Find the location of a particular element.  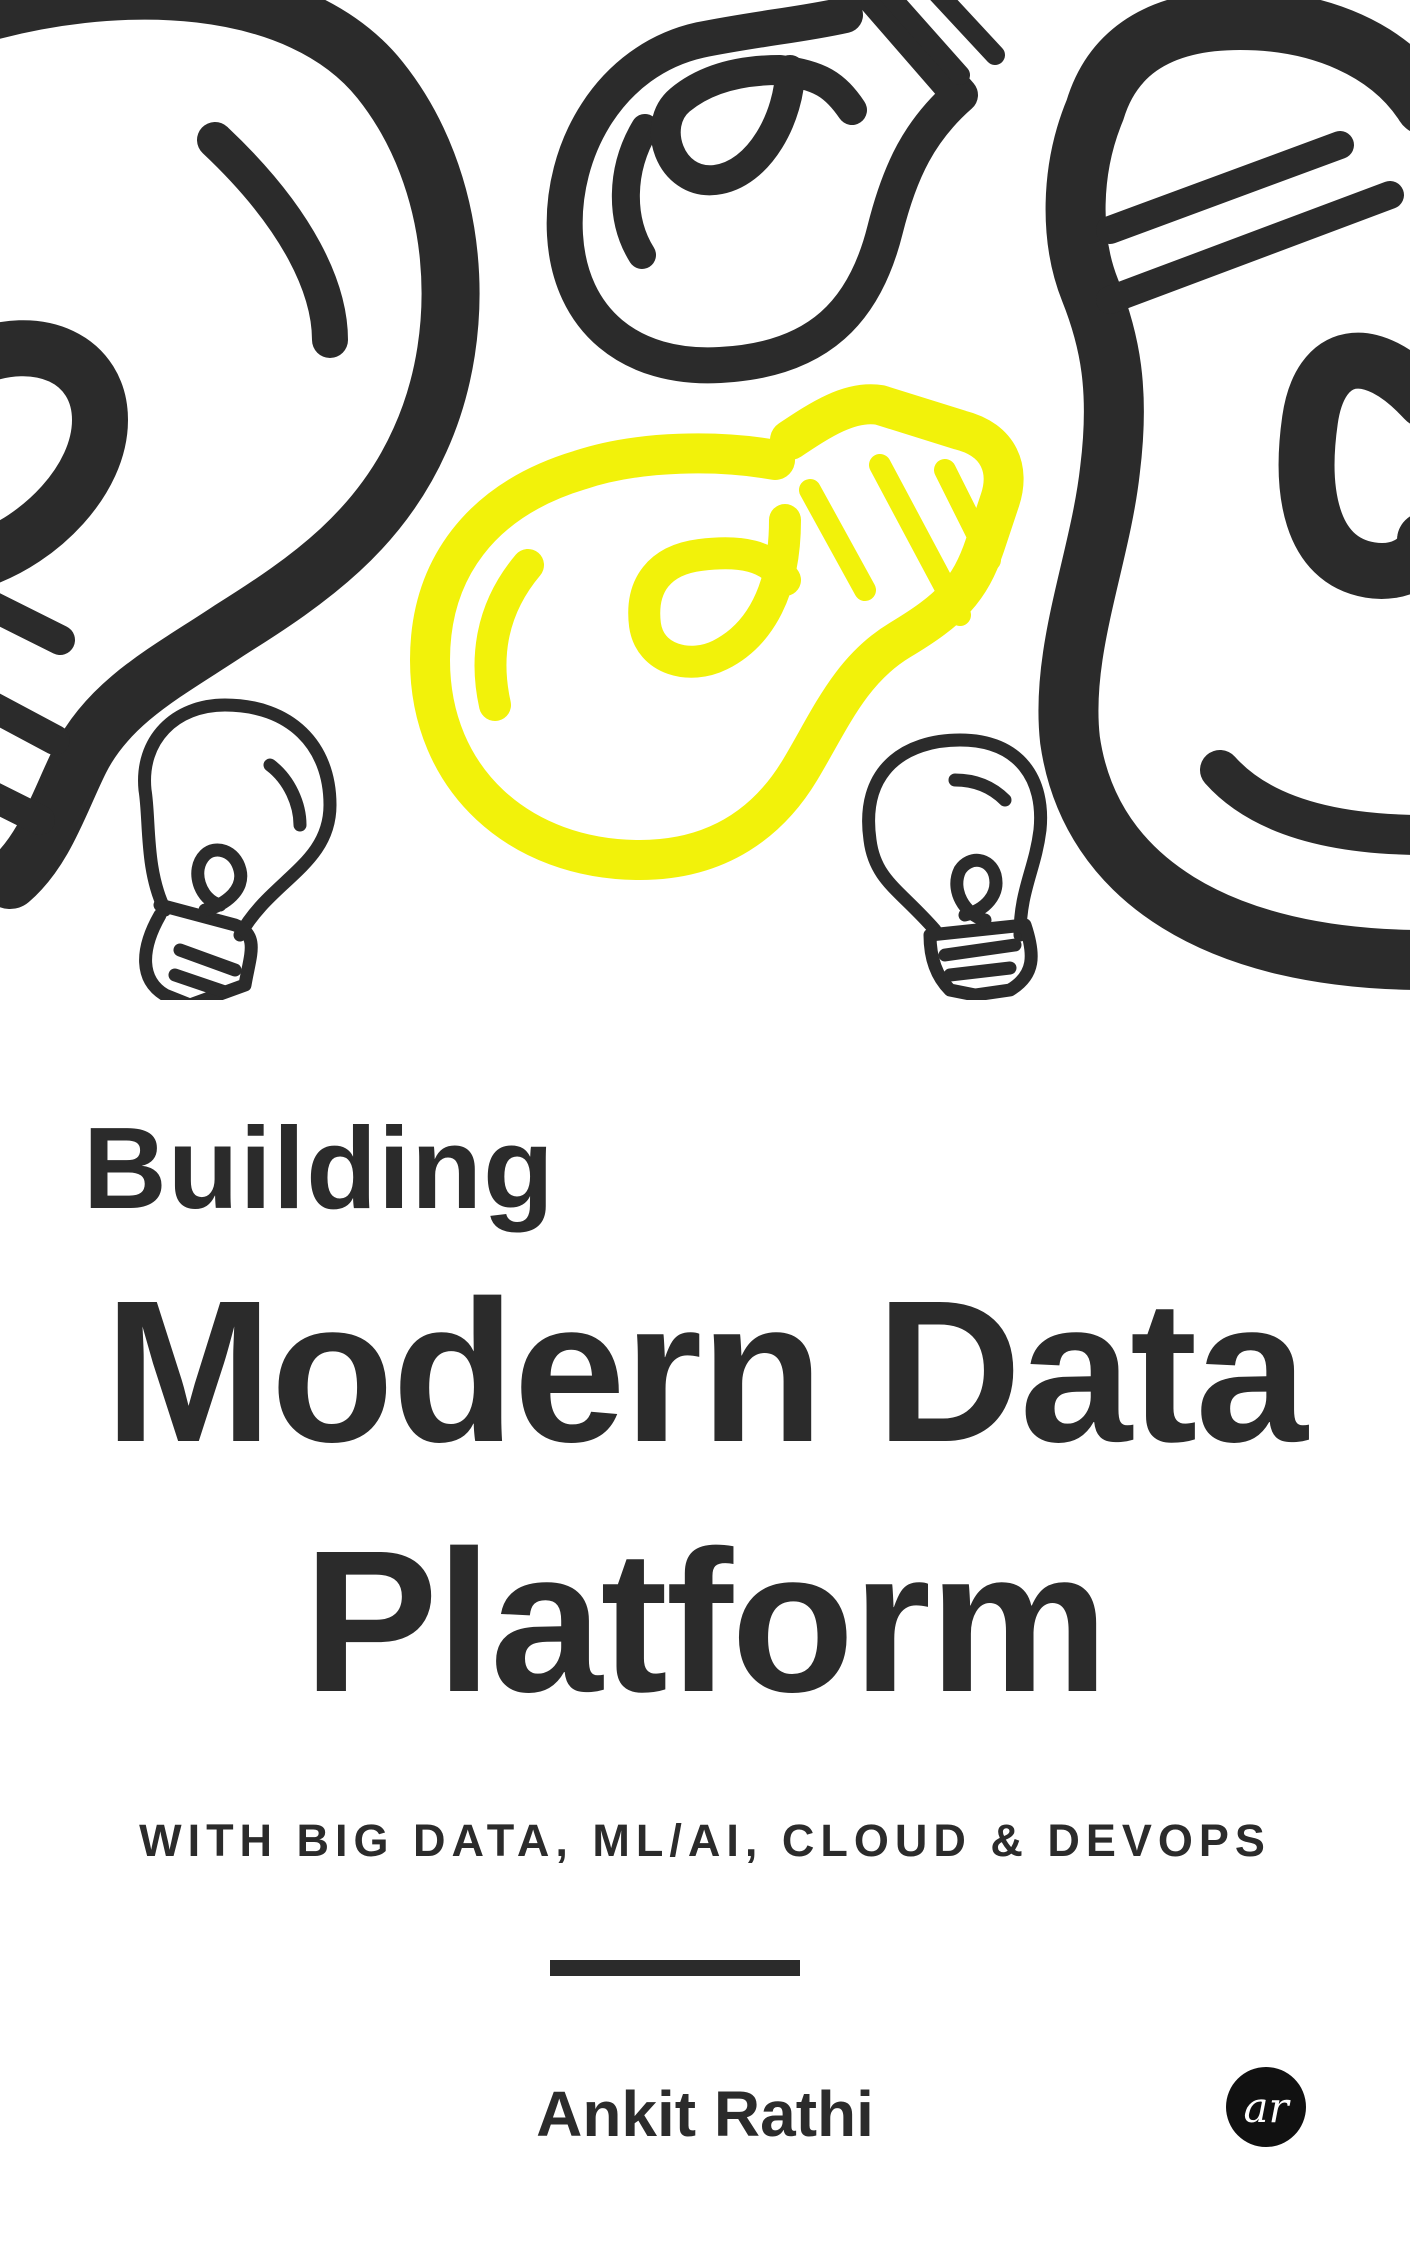

title-building: Building is located at coordinates (319, 1168).